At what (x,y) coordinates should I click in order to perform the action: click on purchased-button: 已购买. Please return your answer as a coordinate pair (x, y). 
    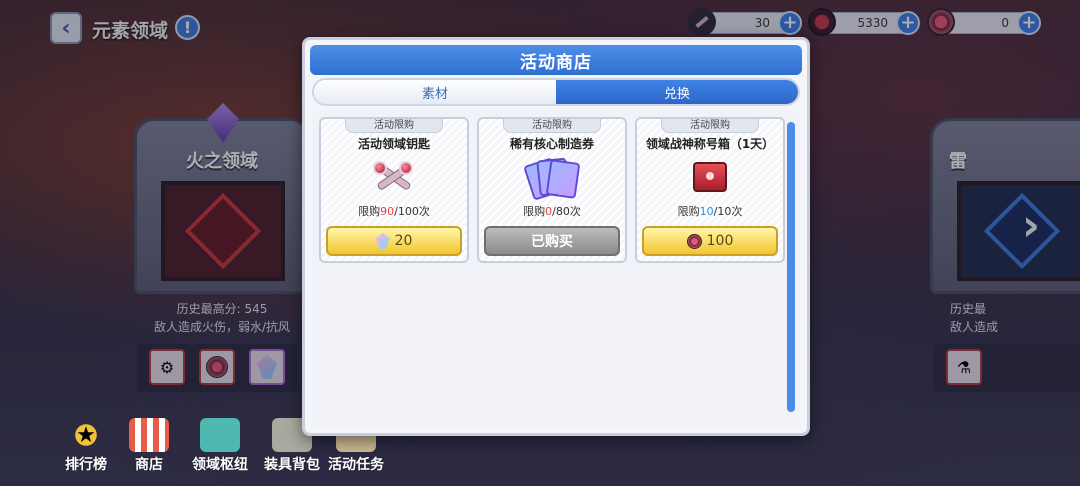
    Looking at the image, I should click on (552, 241).